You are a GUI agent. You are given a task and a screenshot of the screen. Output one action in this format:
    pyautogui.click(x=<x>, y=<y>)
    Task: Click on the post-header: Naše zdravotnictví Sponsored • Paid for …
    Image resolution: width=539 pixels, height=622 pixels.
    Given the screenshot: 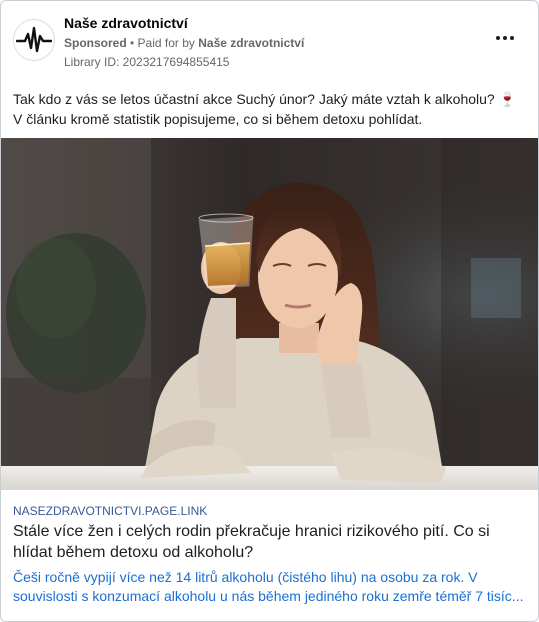 What is the action you would take?
    pyautogui.click(x=269, y=43)
    